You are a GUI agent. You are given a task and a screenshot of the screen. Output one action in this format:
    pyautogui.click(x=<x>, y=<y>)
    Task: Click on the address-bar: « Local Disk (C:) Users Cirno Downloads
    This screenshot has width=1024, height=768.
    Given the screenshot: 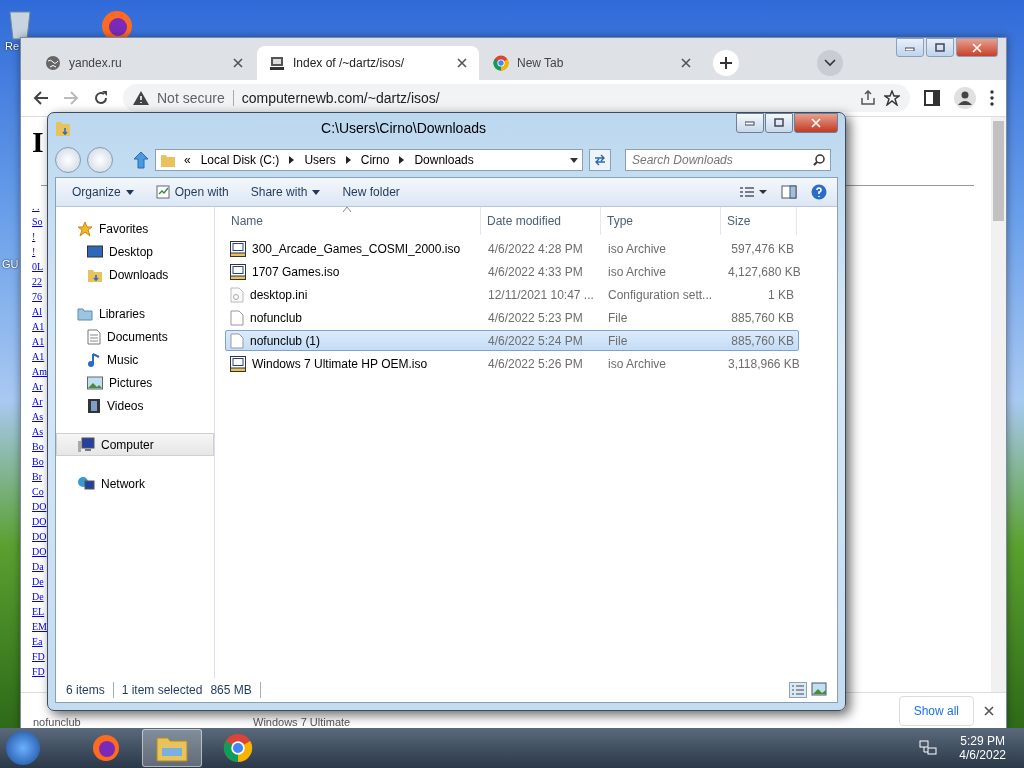 What is the action you would take?
    pyautogui.click(x=369, y=160)
    